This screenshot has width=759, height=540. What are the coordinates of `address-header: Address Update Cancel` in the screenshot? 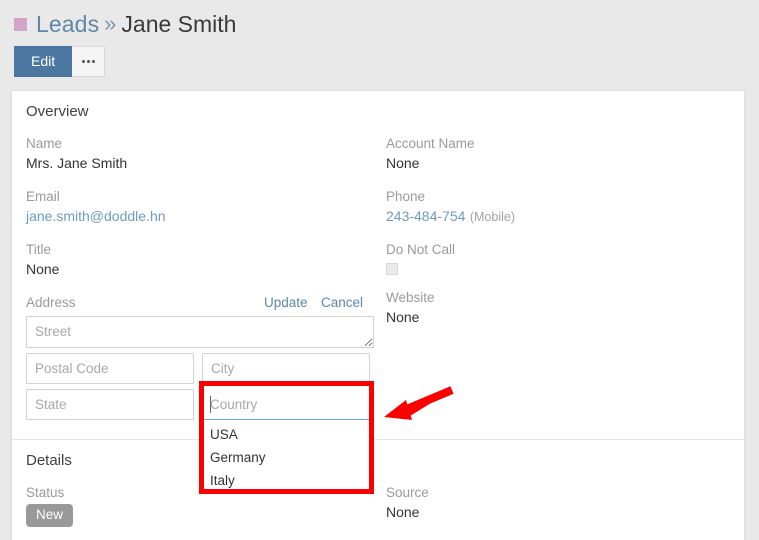 It's located at (195, 302).